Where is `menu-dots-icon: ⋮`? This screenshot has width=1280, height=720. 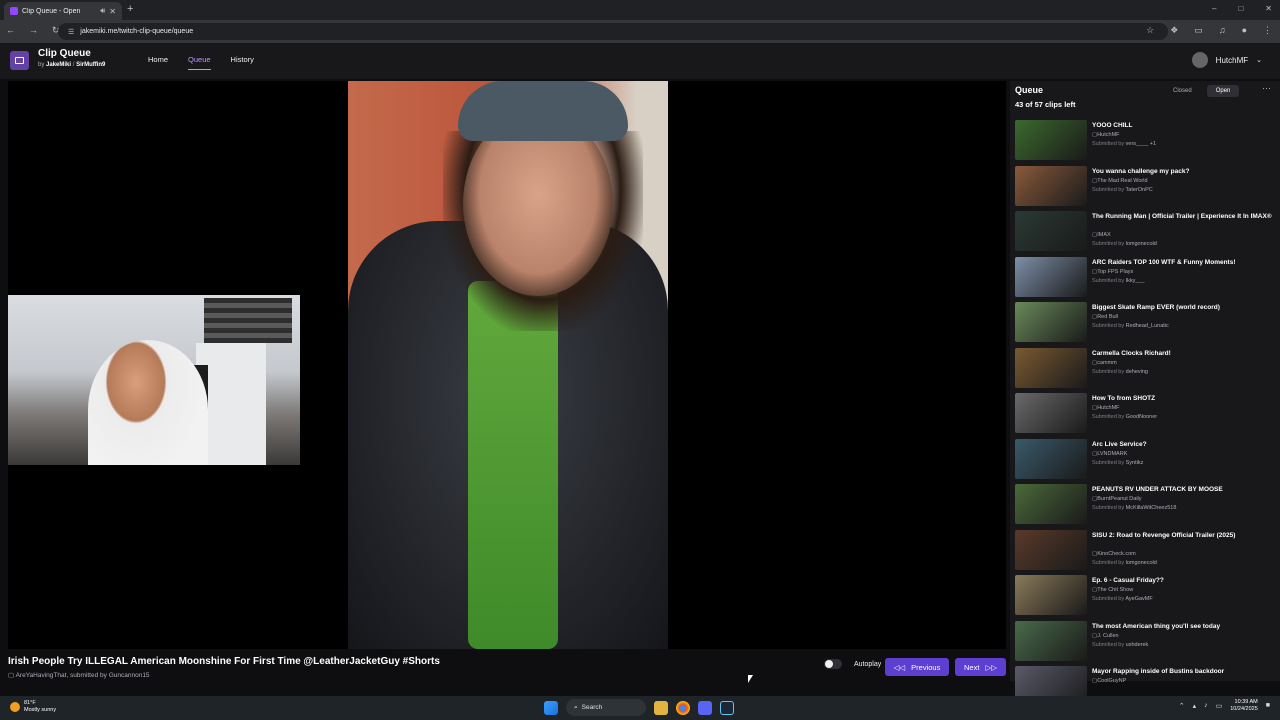 menu-dots-icon: ⋮ is located at coordinates (1267, 30).